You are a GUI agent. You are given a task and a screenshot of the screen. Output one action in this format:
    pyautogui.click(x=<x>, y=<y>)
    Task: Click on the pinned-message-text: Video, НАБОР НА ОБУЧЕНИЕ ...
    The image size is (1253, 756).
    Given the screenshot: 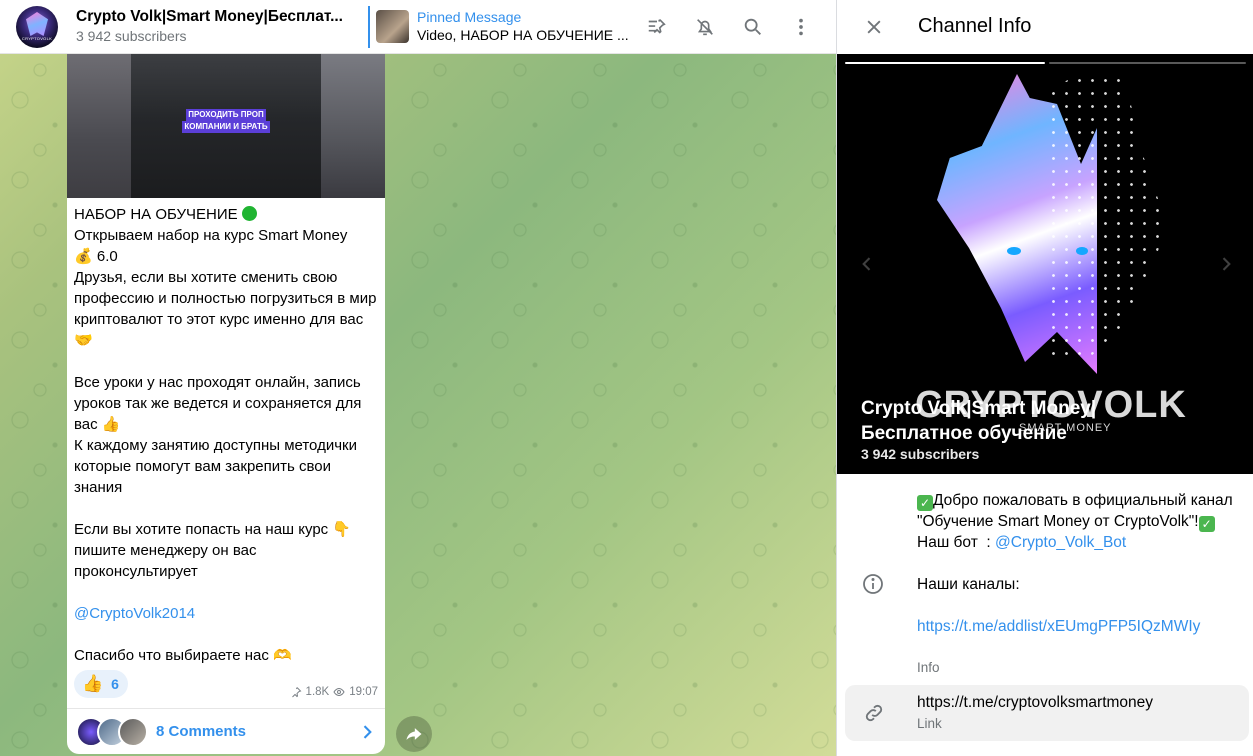 What is the action you would take?
    pyautogui.click(x=523, y=35)
    